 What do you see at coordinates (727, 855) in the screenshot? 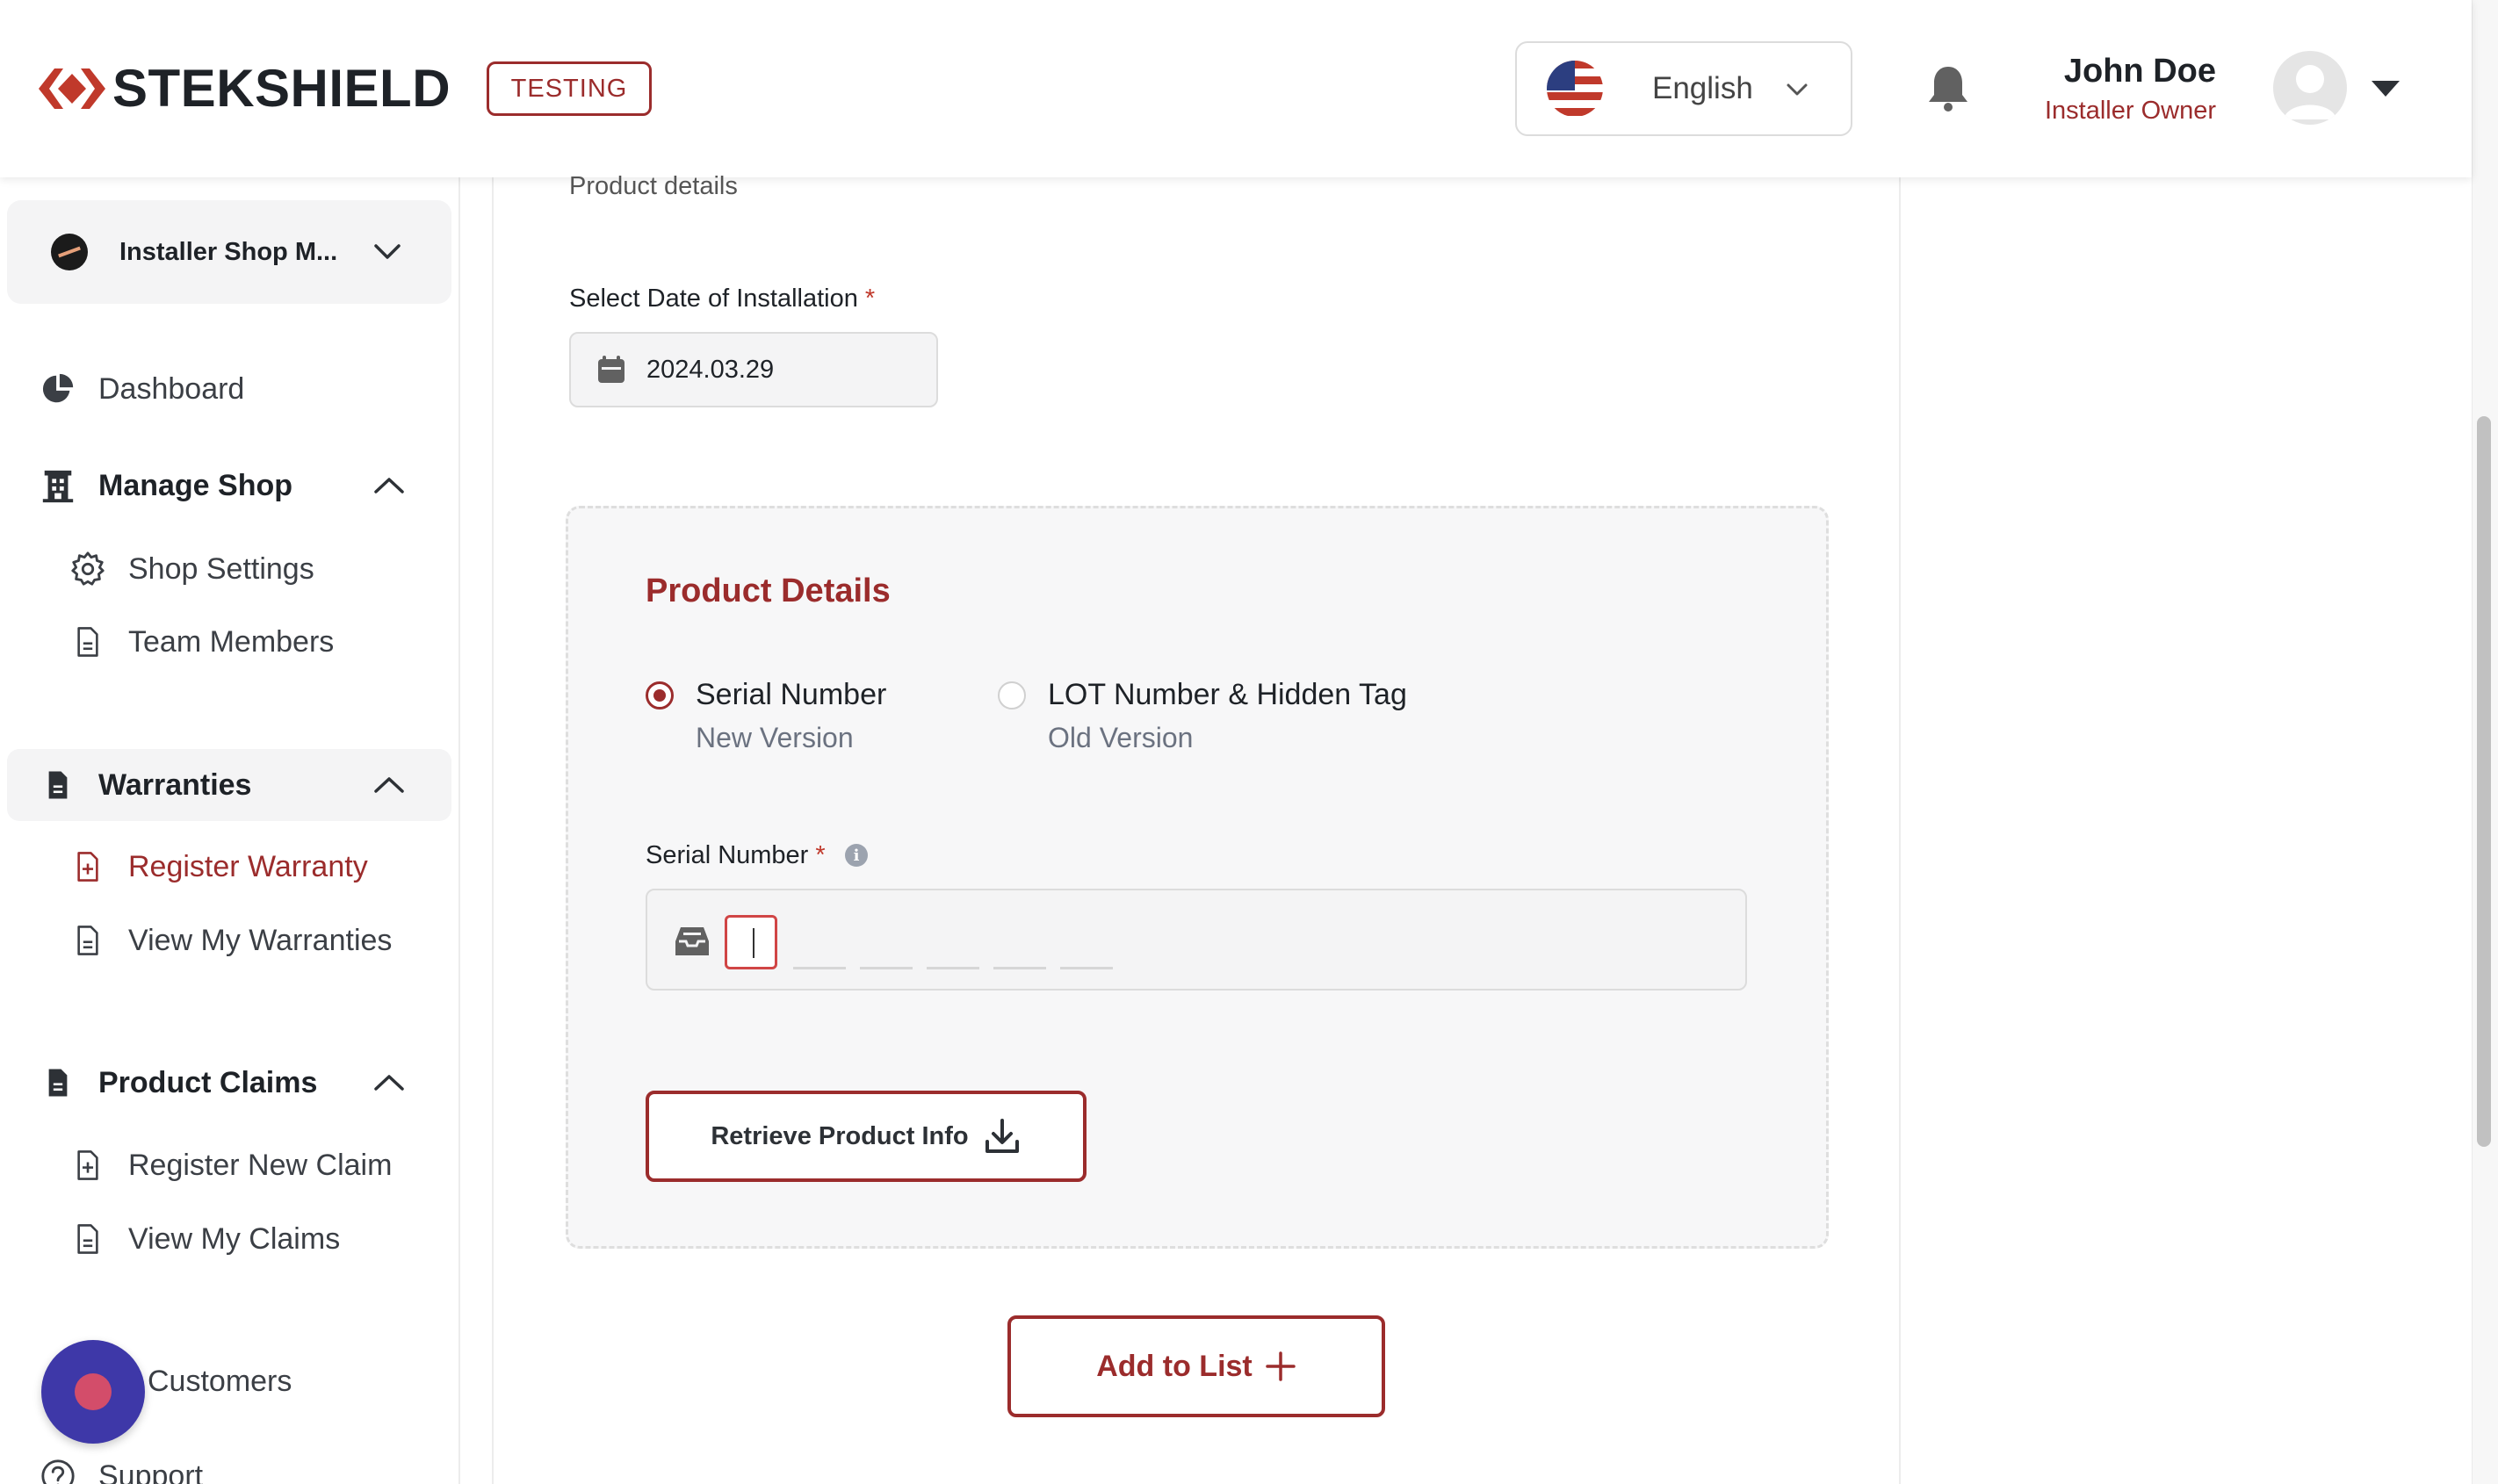
I see `serial-label-text: Serial Number` at bounding box center [727, 855].